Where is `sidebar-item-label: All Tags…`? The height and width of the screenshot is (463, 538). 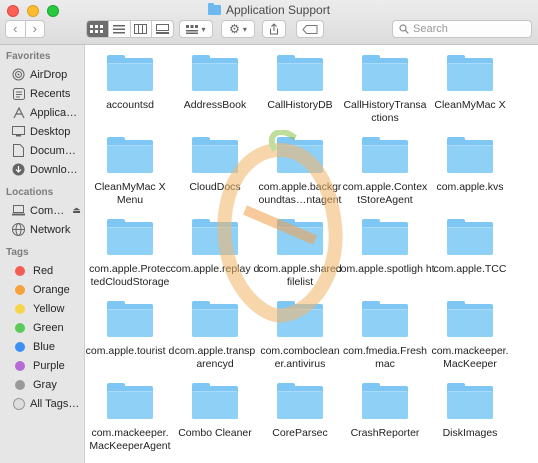 sidebar-item-label: All Tags… is located at coordinates (55, 403).